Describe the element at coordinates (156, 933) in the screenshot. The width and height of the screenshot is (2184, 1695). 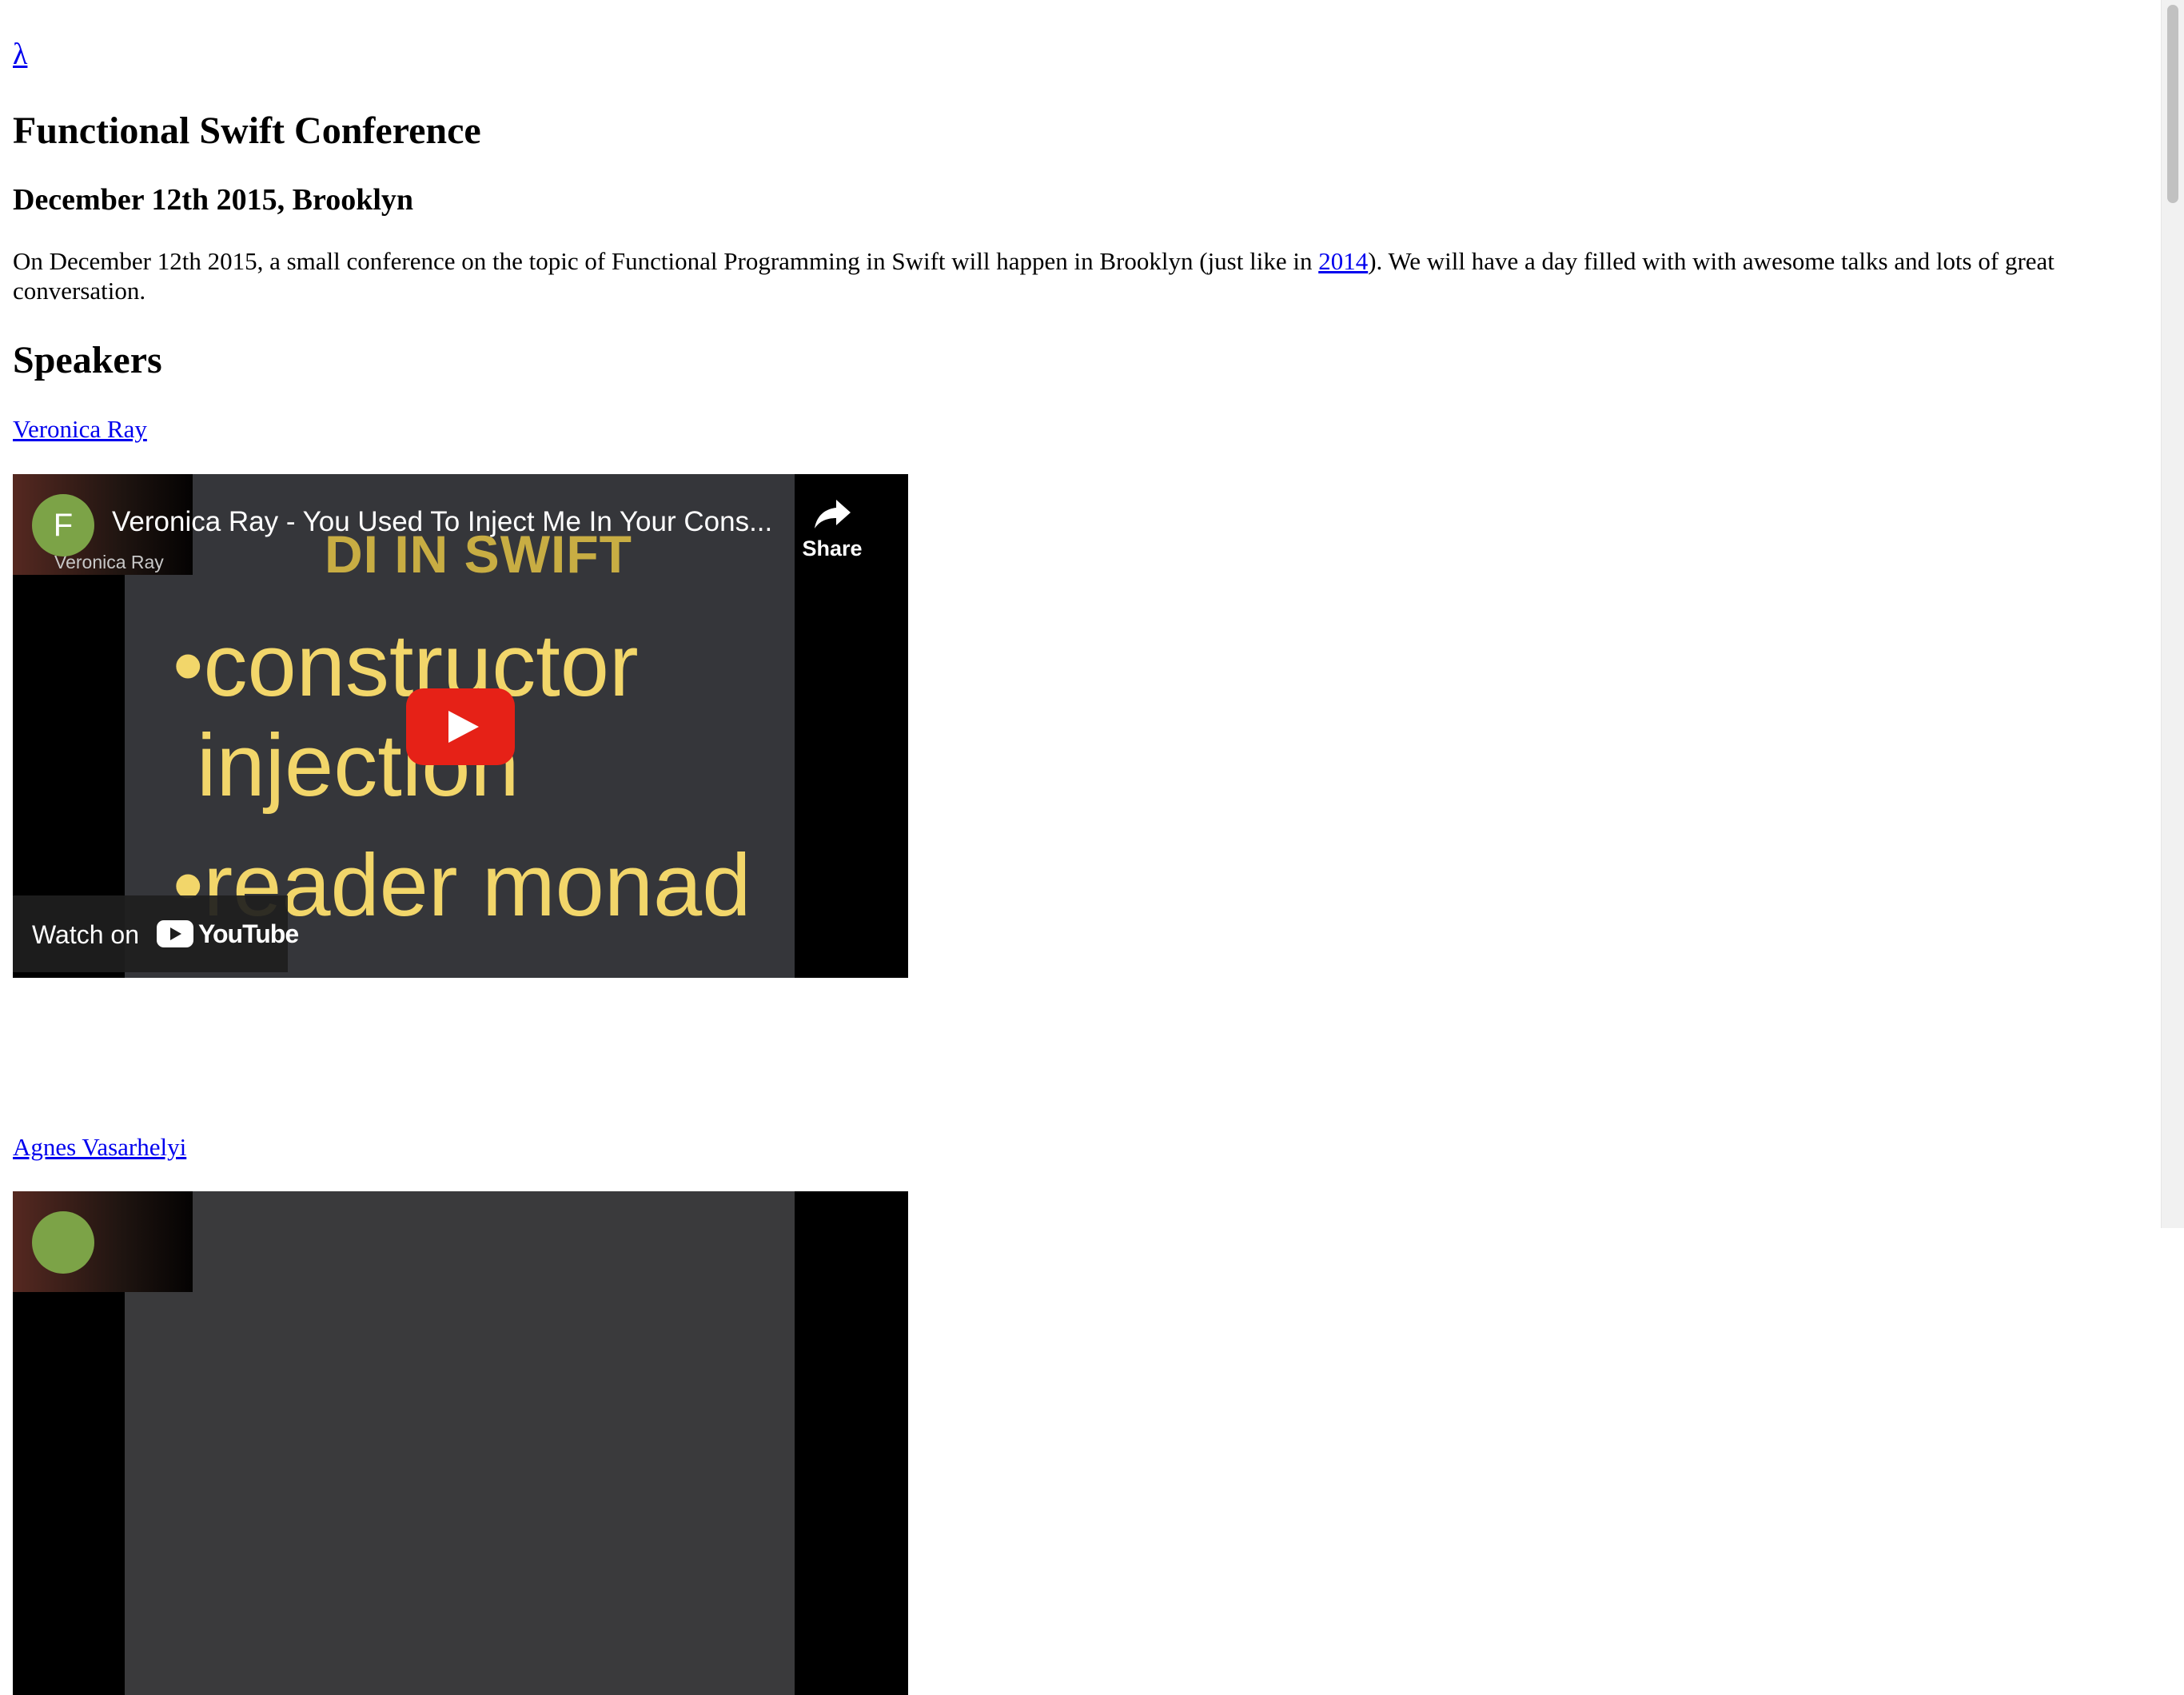
I see `watch-on-youtube-button: Watch on YouTube` at that location.